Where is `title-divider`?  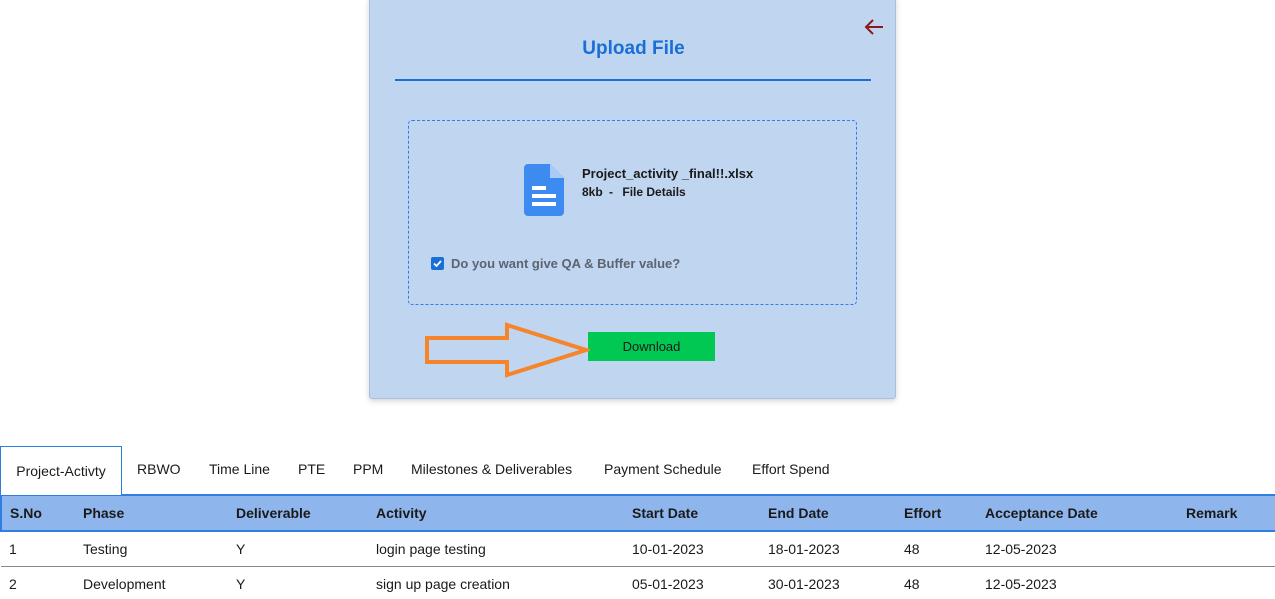 title-divider is located at coordinates (633, 80).